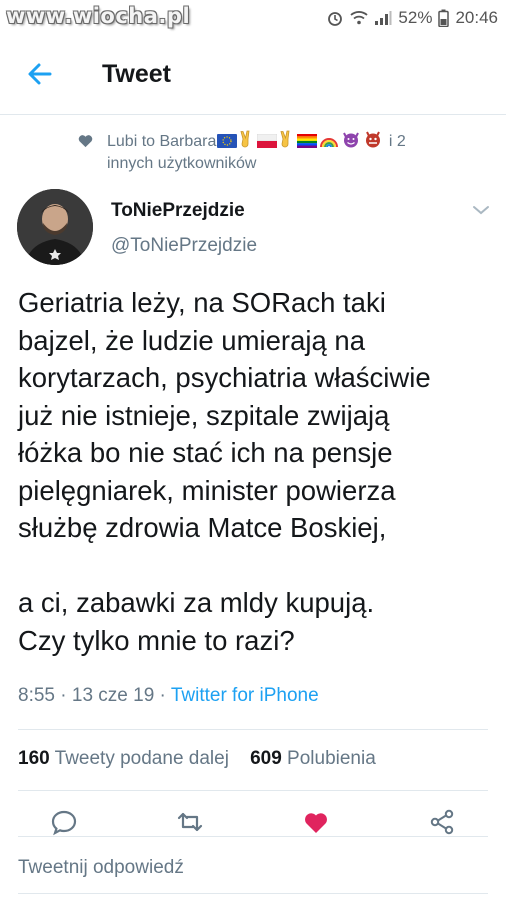 The width and height of the screenshot is (506, 900). Describe the element at coordinates (98, 16) in the screenshot. I see `watermark: www.wiocha.pl` at that location.